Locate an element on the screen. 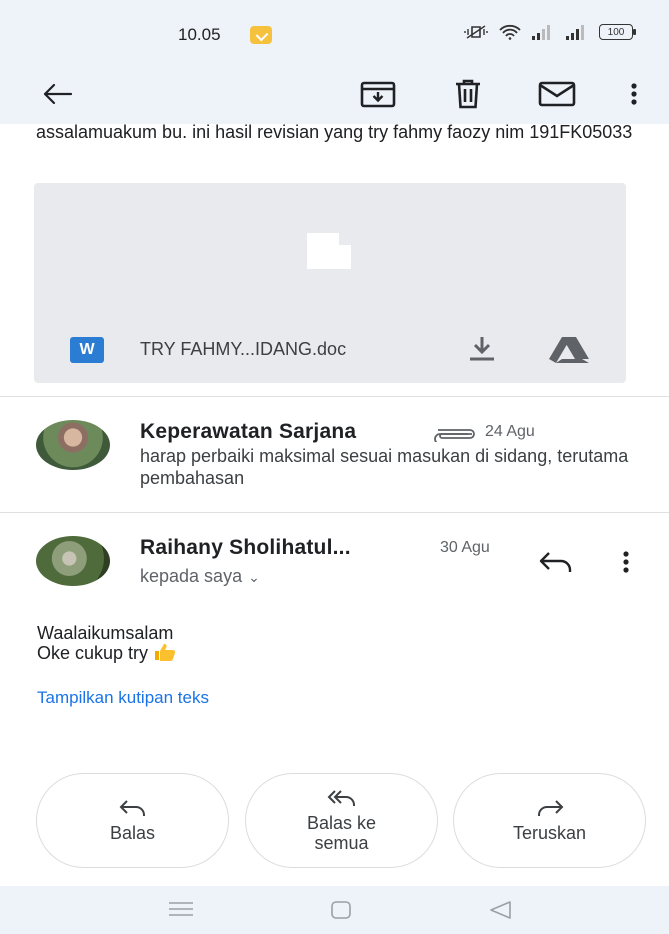  save-to-drive-button is located at coordinates (569, 352).